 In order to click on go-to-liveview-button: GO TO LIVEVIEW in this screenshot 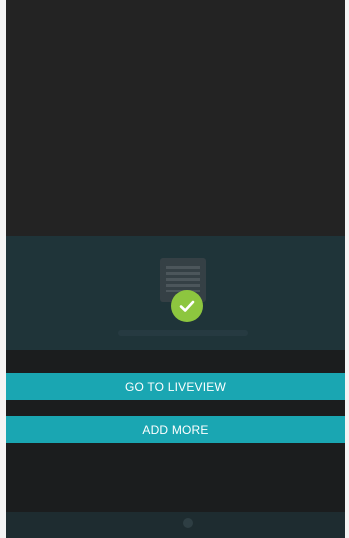, I will do `click(175, 386)`.